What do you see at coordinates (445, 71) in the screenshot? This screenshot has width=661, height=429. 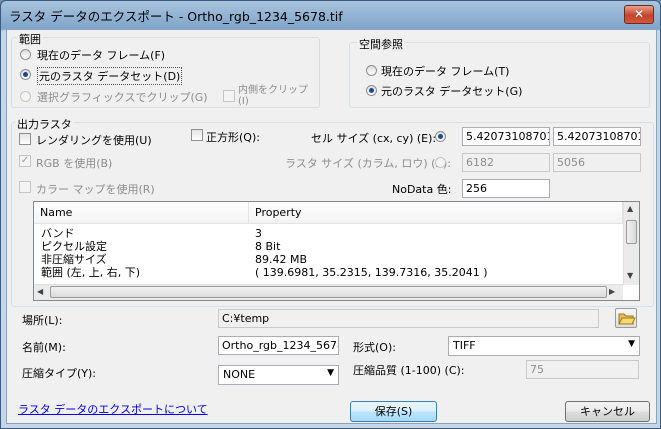 I see `sr-data-frame-label: 現在のデータ フレーム(T)` at bounding box center [445, 71].